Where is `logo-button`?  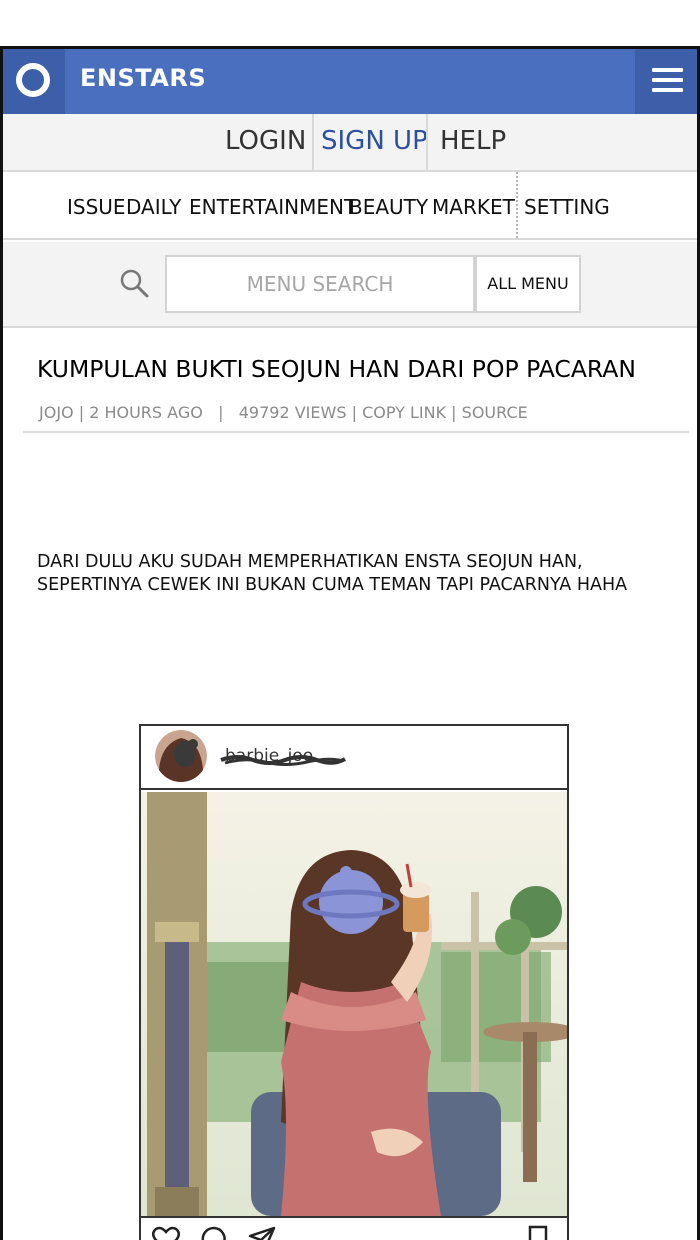
logo-button is located at coordinates (34, 81).